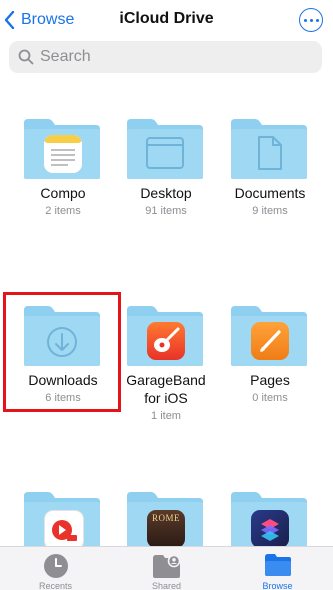 This screenshot has height=590, width=333. I want to click on search-field: Search, so click(165, 57).